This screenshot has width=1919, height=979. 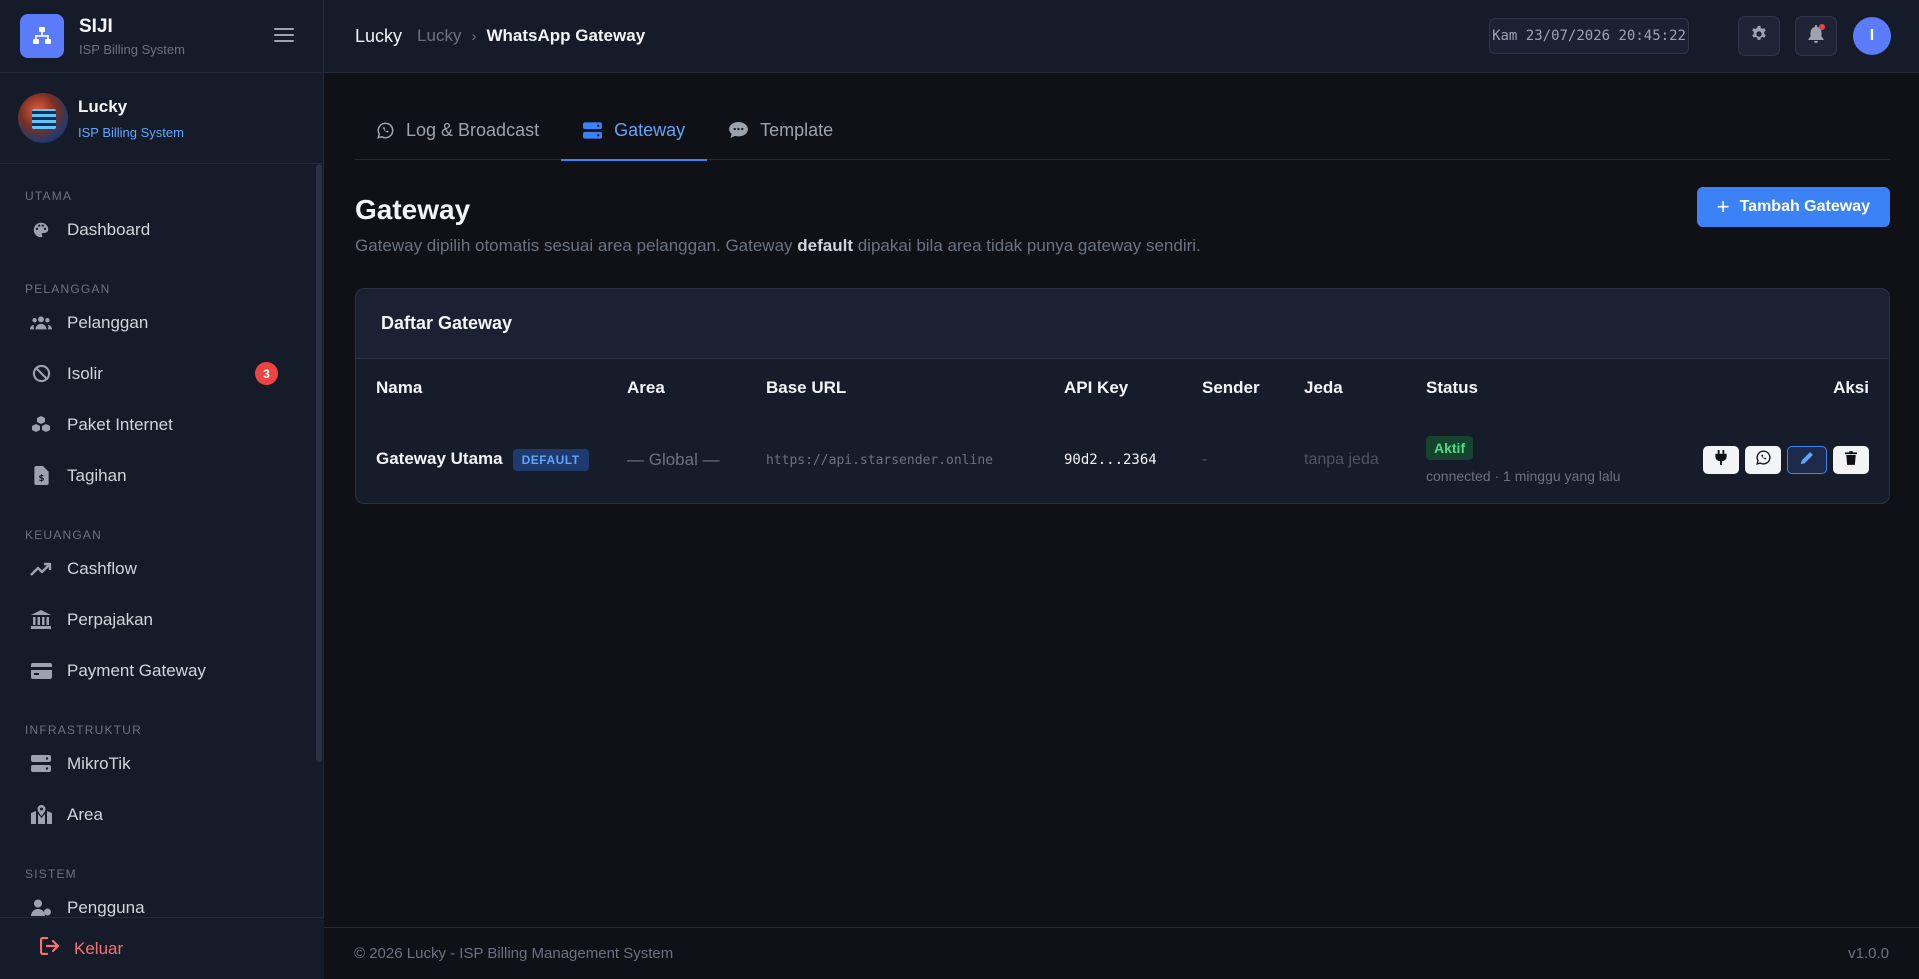 I want to click on sidebar-item-tagihan: $ Tagihan, so click(x=158, y=475).